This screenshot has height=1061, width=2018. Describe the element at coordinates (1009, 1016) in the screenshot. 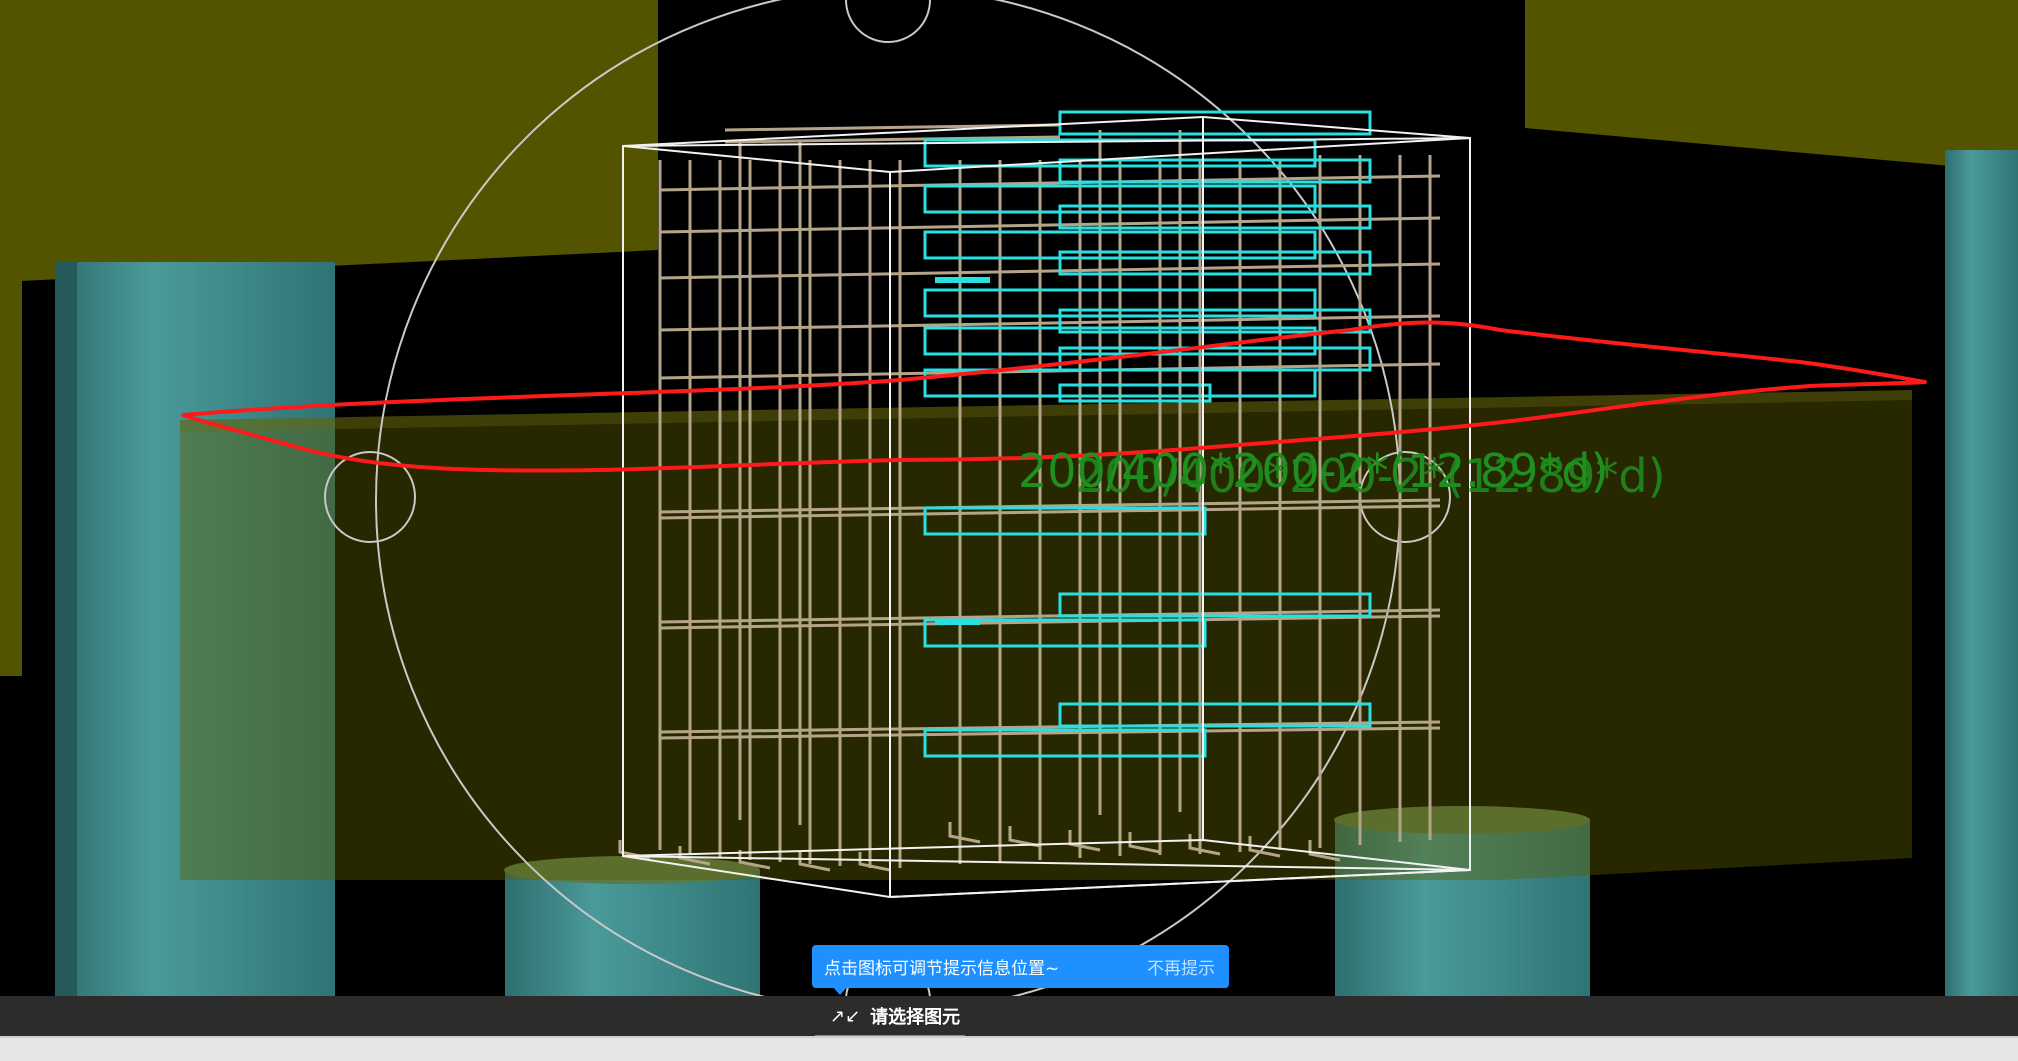

I see `command-status-bar` at that location.